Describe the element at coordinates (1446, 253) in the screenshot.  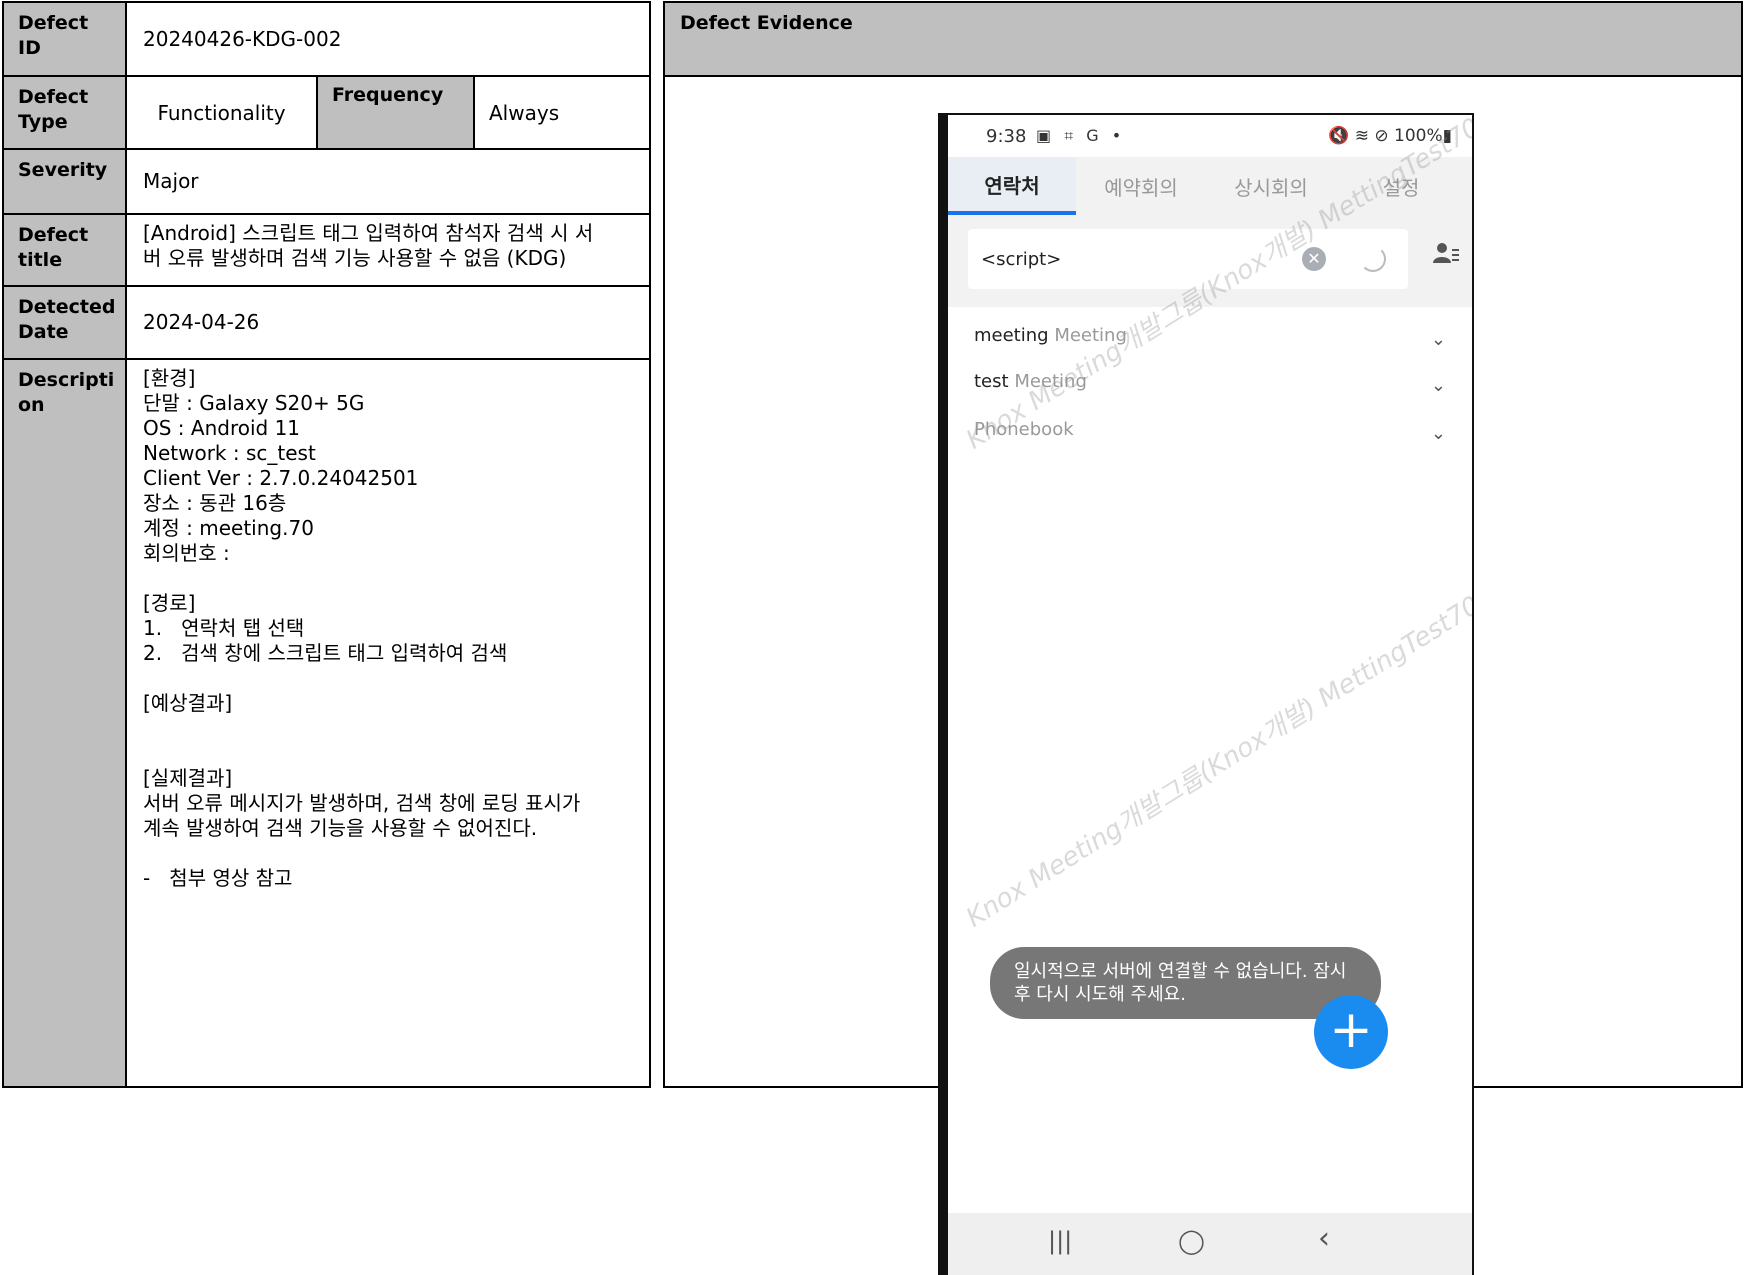
I see `contact-list-icon` at that location.